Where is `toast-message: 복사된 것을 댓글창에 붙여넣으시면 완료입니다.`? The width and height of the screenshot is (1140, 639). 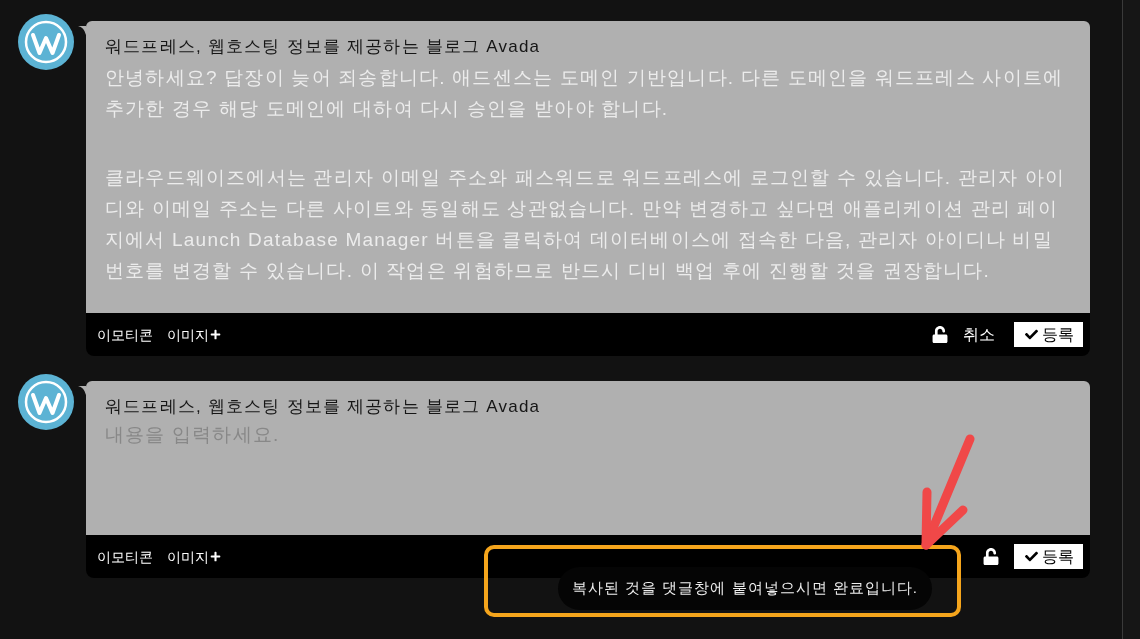 toast-message: 복사된 것을 댓글창에 붙여넣으시면 완료입니다. is located at coordinates (745, 588).